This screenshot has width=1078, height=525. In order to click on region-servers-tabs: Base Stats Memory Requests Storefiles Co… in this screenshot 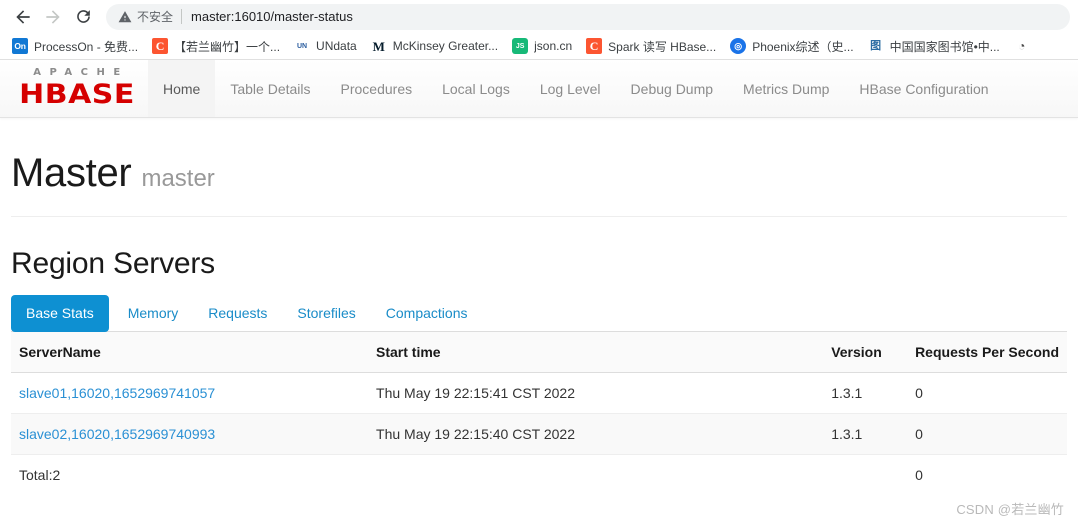, I will do `click(539, 313)`.